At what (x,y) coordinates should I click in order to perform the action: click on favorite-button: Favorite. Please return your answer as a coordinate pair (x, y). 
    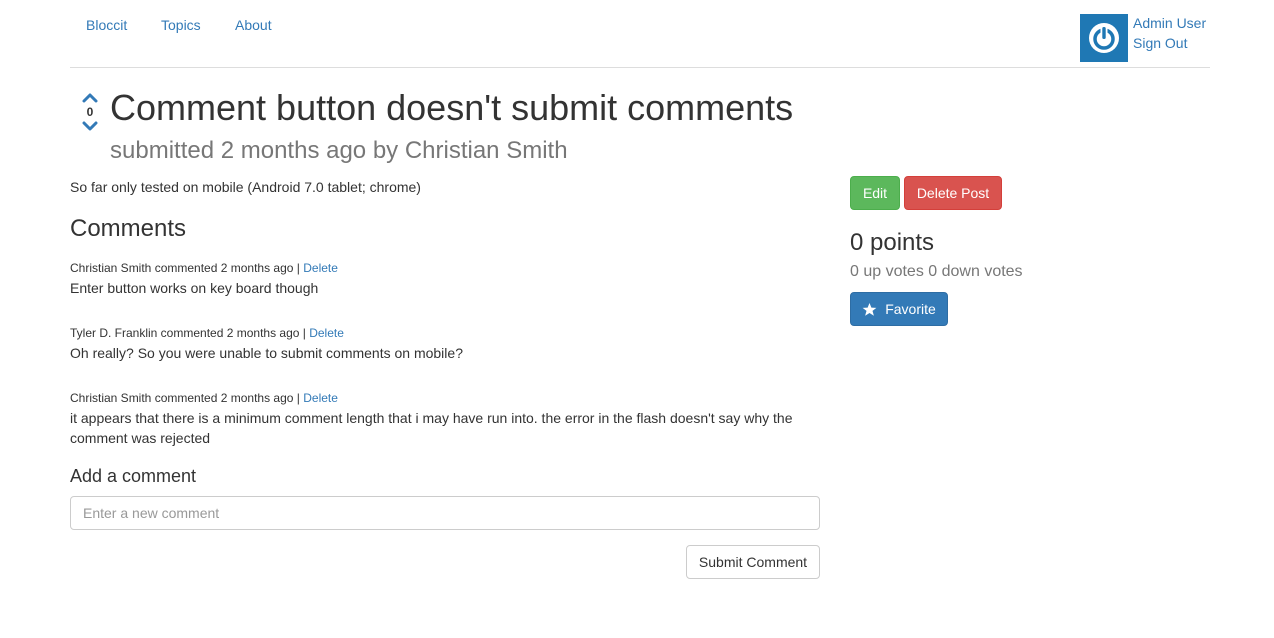
    Looking at the image, I should click on (899, 309).